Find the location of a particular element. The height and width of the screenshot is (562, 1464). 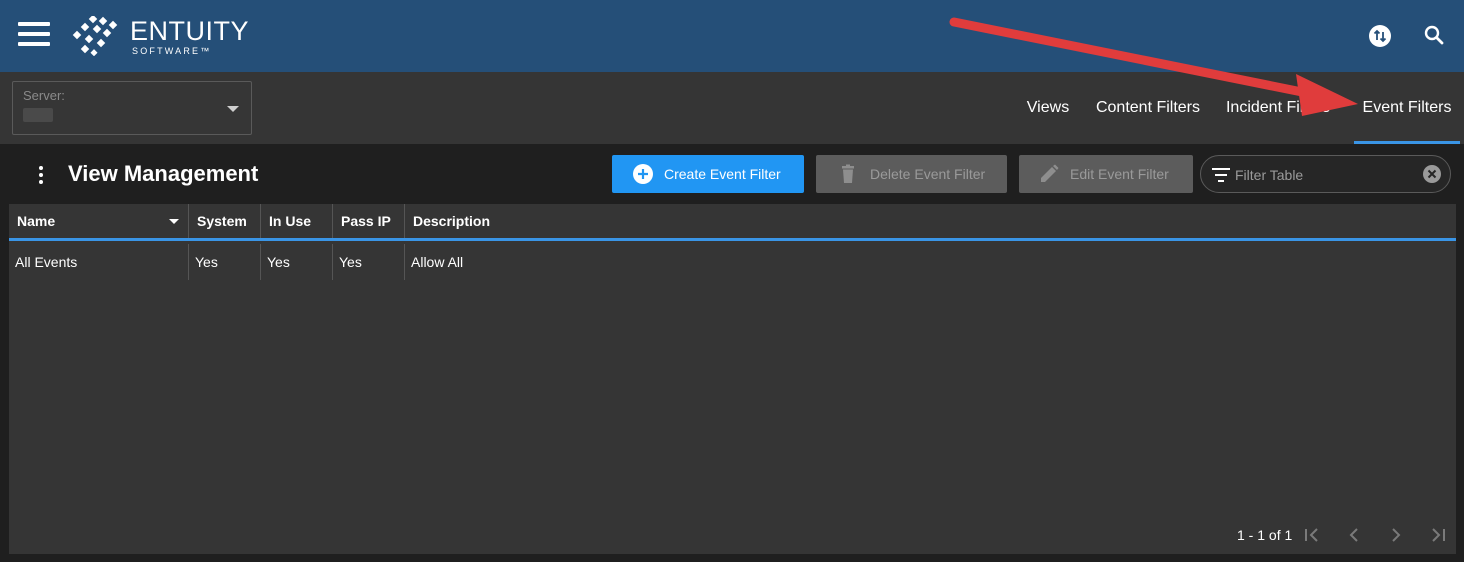

previous-page-icon is located at coordinates (1354, 535).